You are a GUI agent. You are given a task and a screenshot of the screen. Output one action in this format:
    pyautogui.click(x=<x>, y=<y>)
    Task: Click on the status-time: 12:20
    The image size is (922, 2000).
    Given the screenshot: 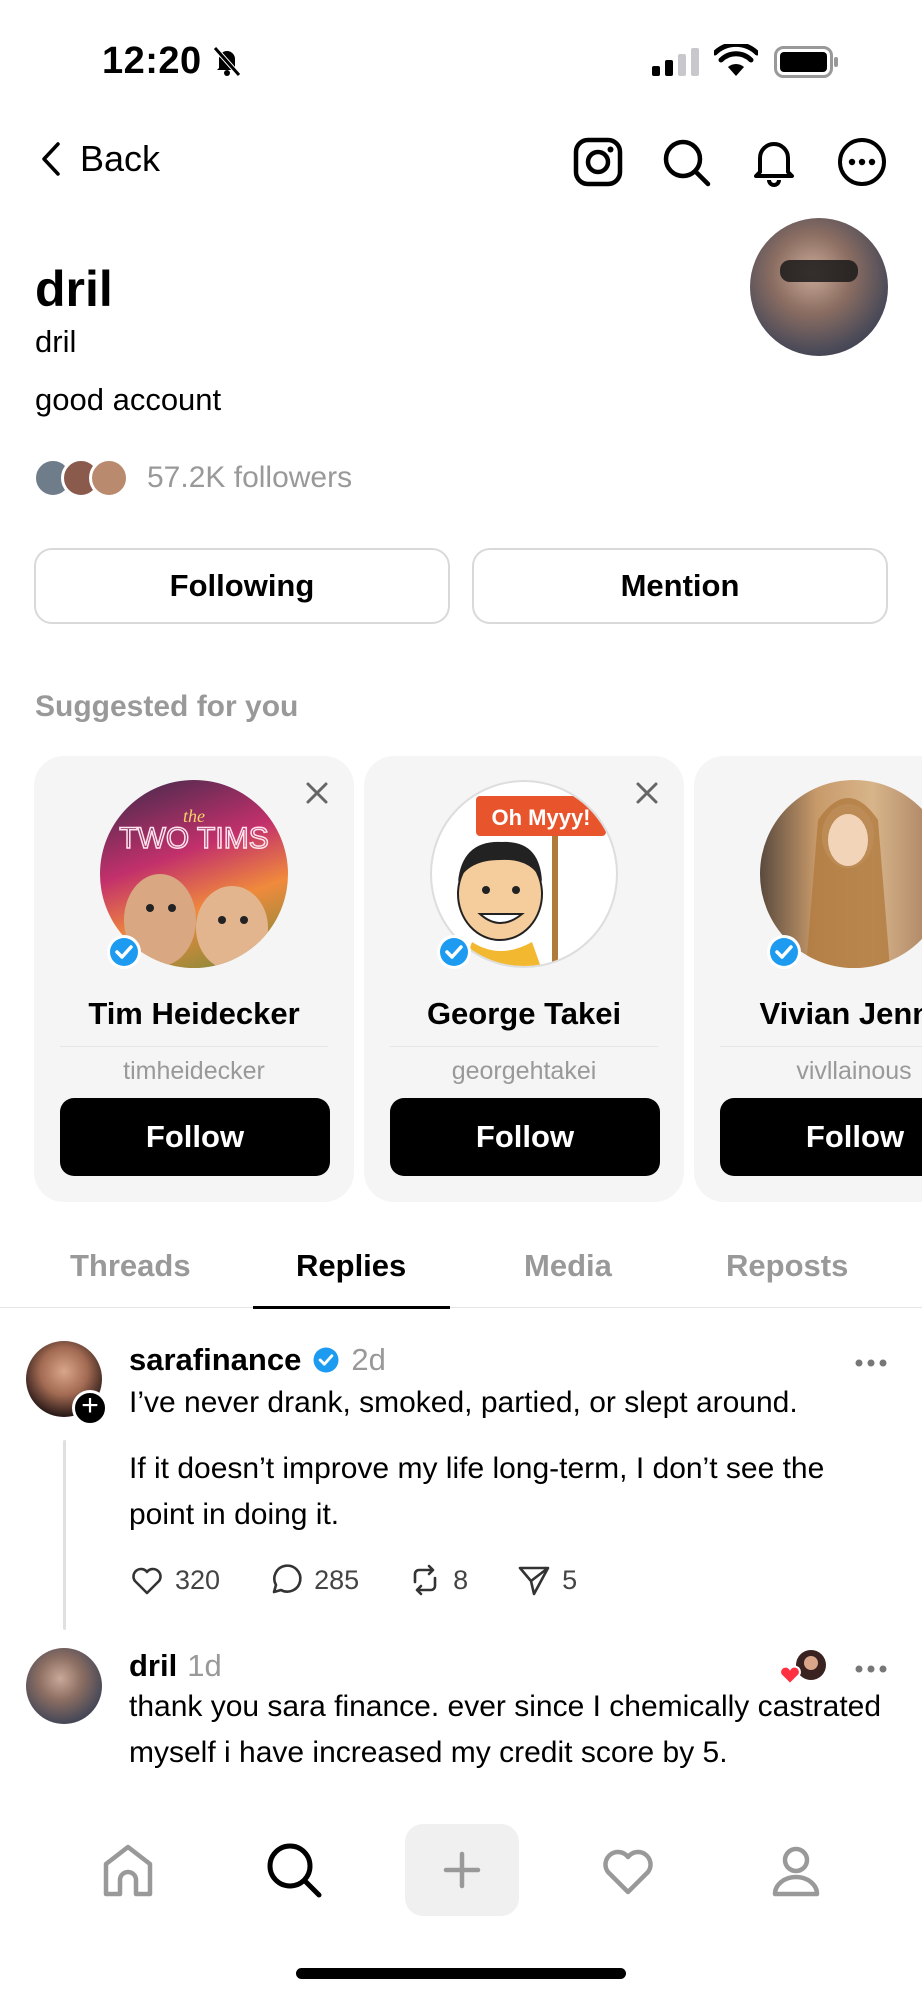 What is the action you would take?
    pyautogui.click(x=152, y=61)
    